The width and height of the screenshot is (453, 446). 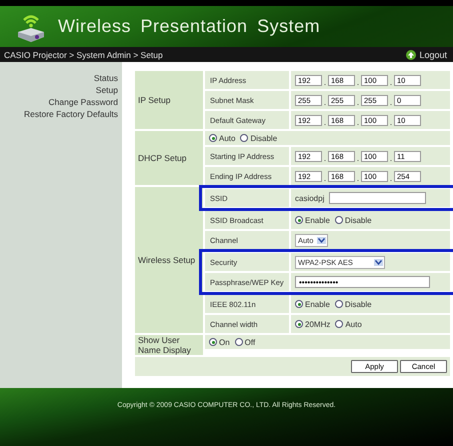 What do you see at coordinates (411, 55) in the screenshot?
I see `up-arrow-icon` at bounding box center [411, 55].